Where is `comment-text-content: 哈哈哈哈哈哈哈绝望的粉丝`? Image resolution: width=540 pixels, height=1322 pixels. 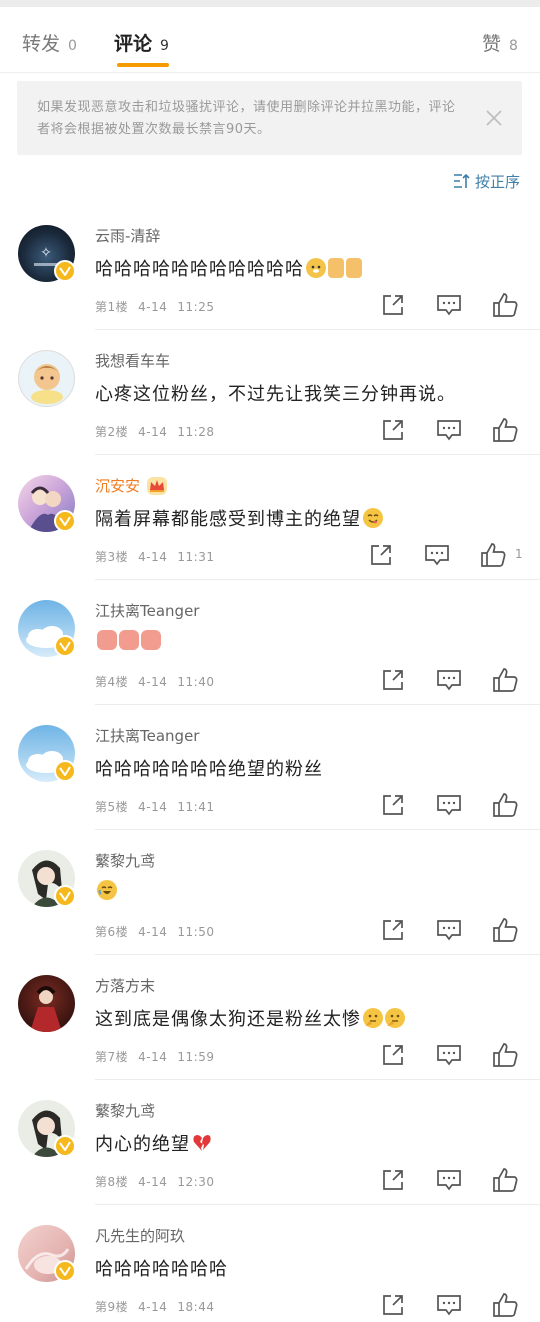
comment-text-content: 哈哈哈哈哈哈哈绝望的粉丝 is located at coordinates (209, 769).